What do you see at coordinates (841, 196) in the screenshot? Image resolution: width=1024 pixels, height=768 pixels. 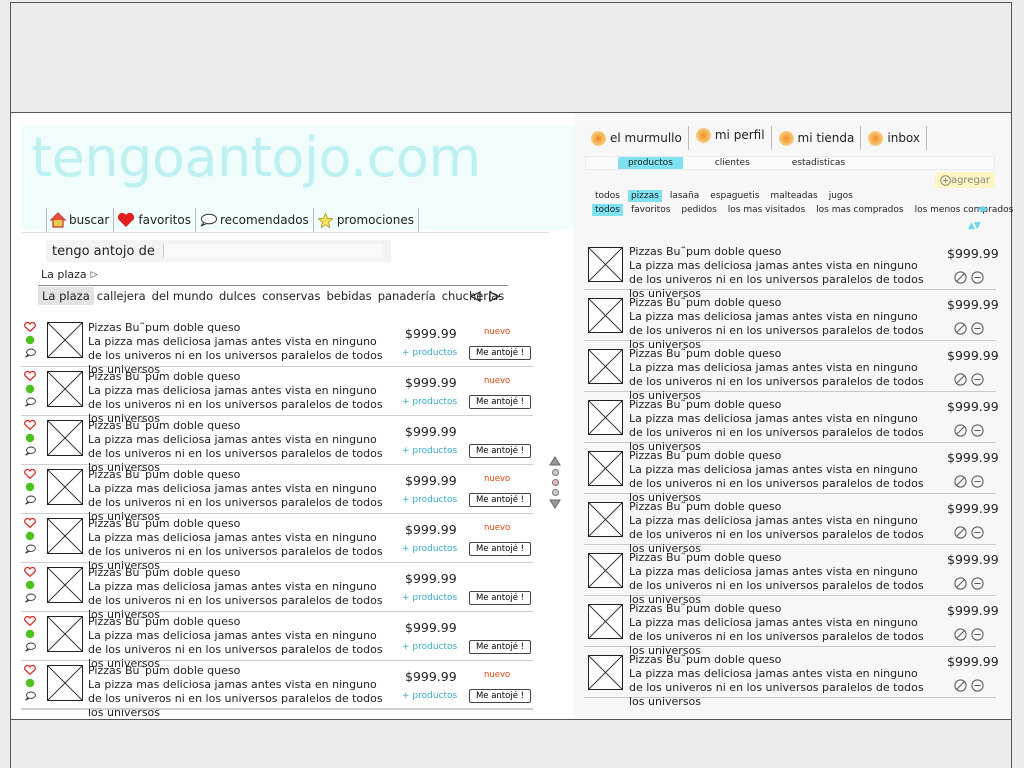 I see `filter-option: jugos` at bounding box center [841, 196].